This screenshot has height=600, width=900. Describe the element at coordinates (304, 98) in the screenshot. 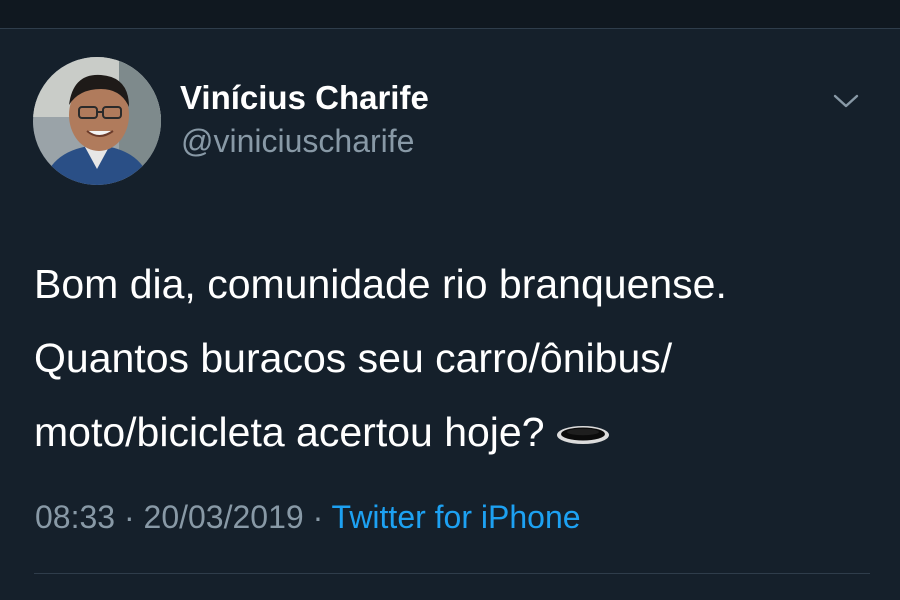

I see `display-name: Vinícius Charife` at that location.